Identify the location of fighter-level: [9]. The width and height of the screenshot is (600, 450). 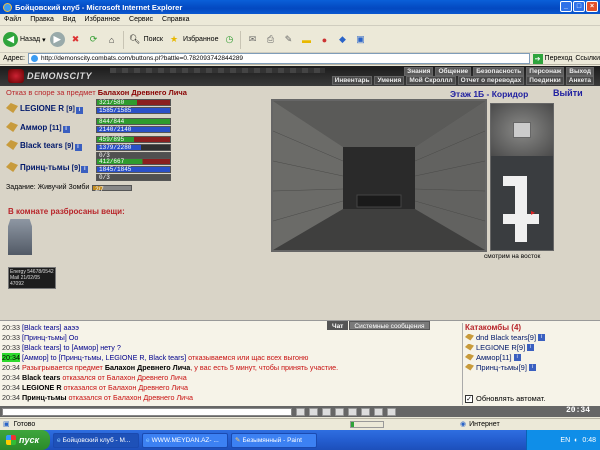
(70, 109).